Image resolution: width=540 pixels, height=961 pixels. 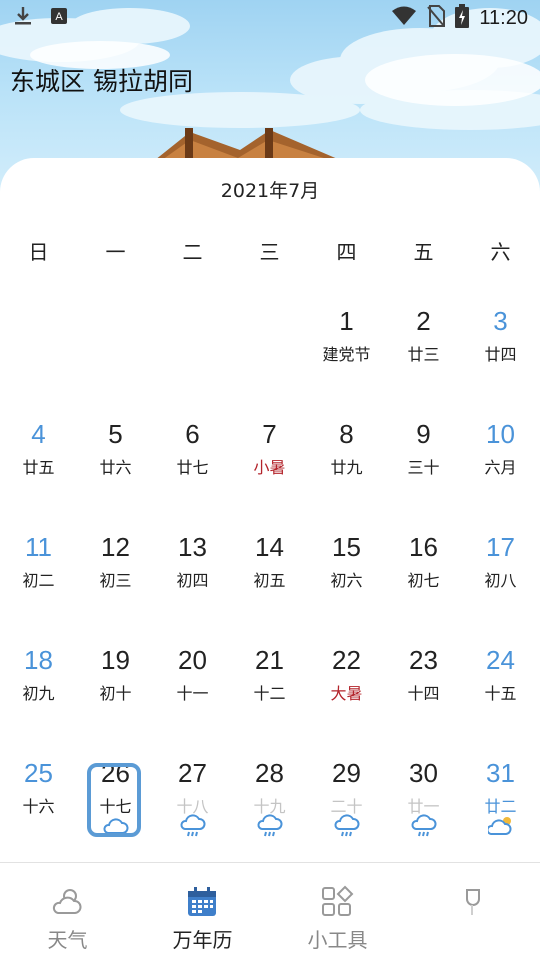 I want to click on lunar-date: 初二, so click(x=38, y=580).